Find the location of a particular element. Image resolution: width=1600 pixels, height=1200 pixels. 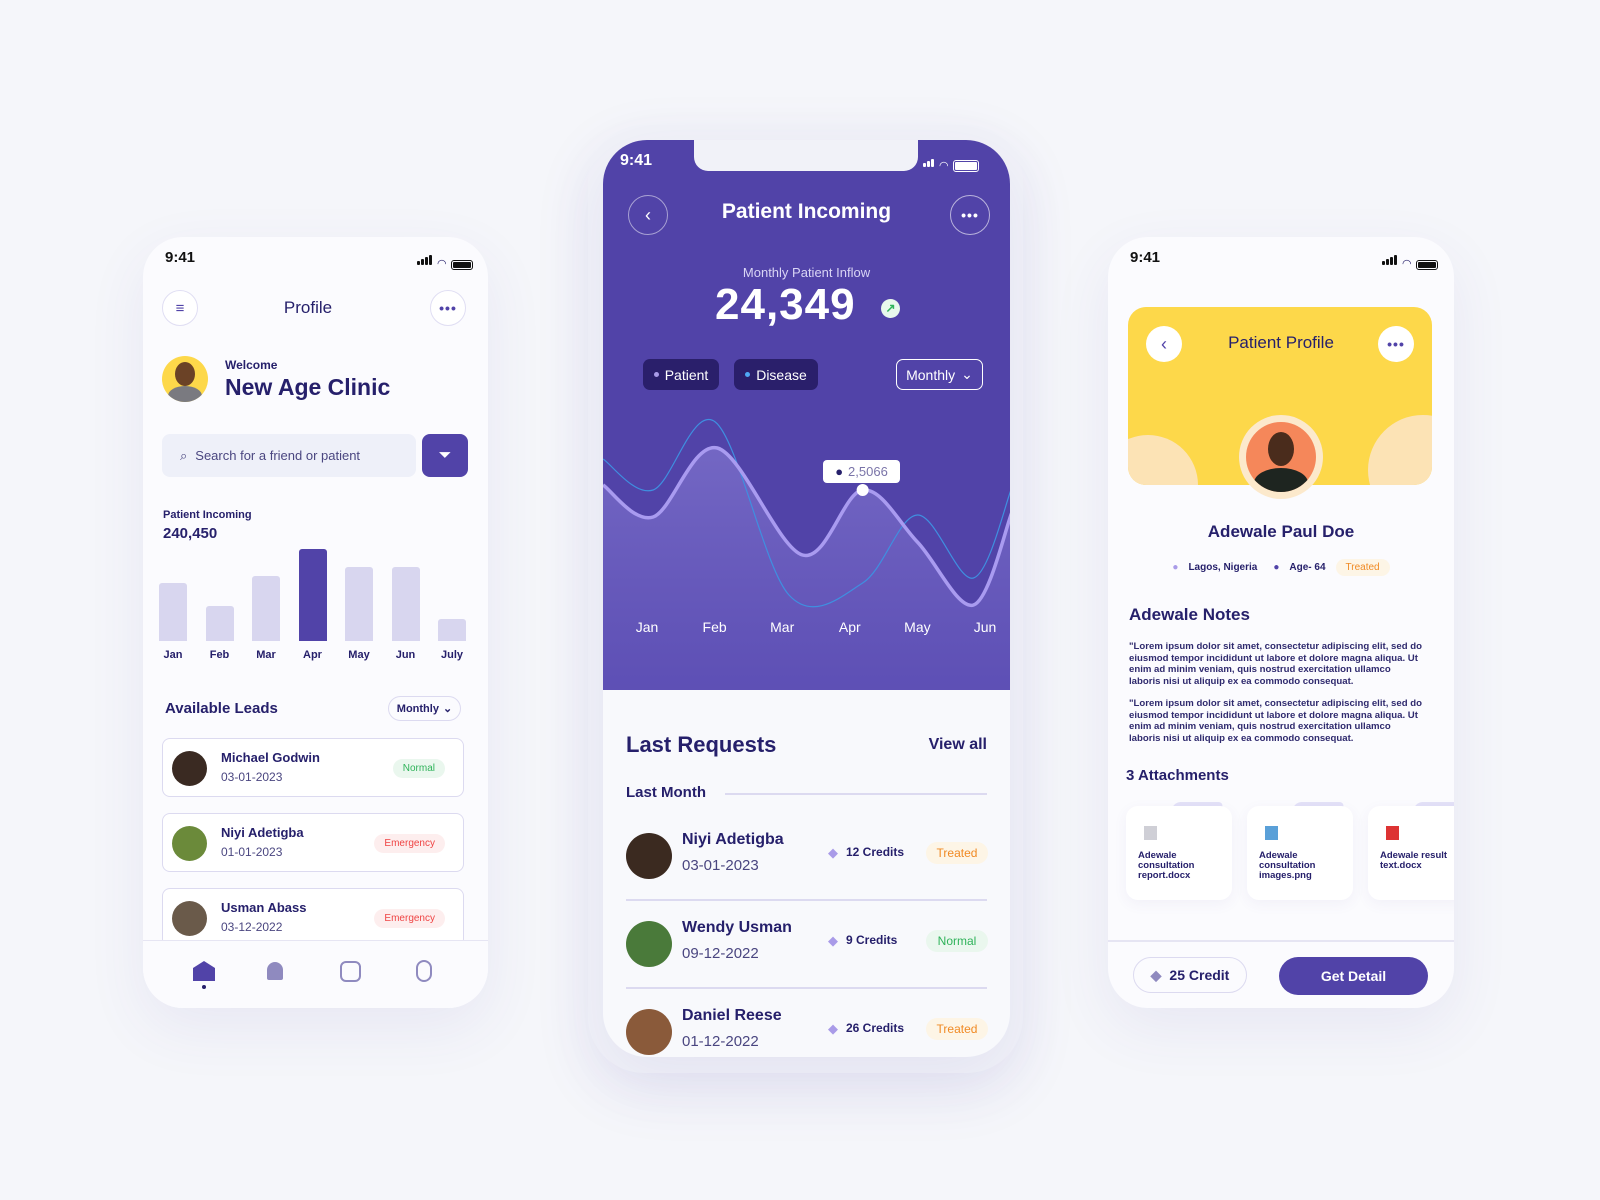

leads-title: Available Leads is located at coordinates (221, 708).